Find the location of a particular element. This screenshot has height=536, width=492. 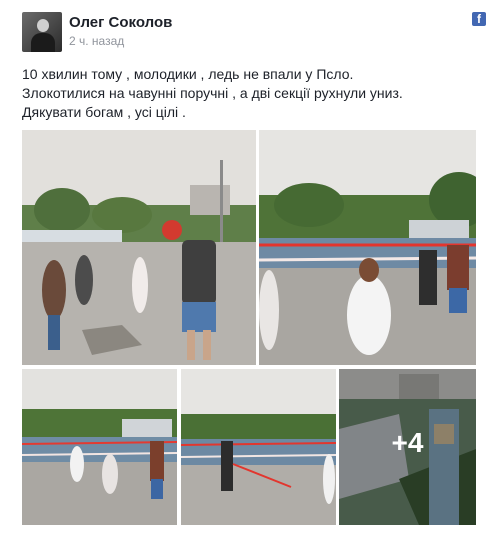

avatar-head is located at coordinates (43, 25).